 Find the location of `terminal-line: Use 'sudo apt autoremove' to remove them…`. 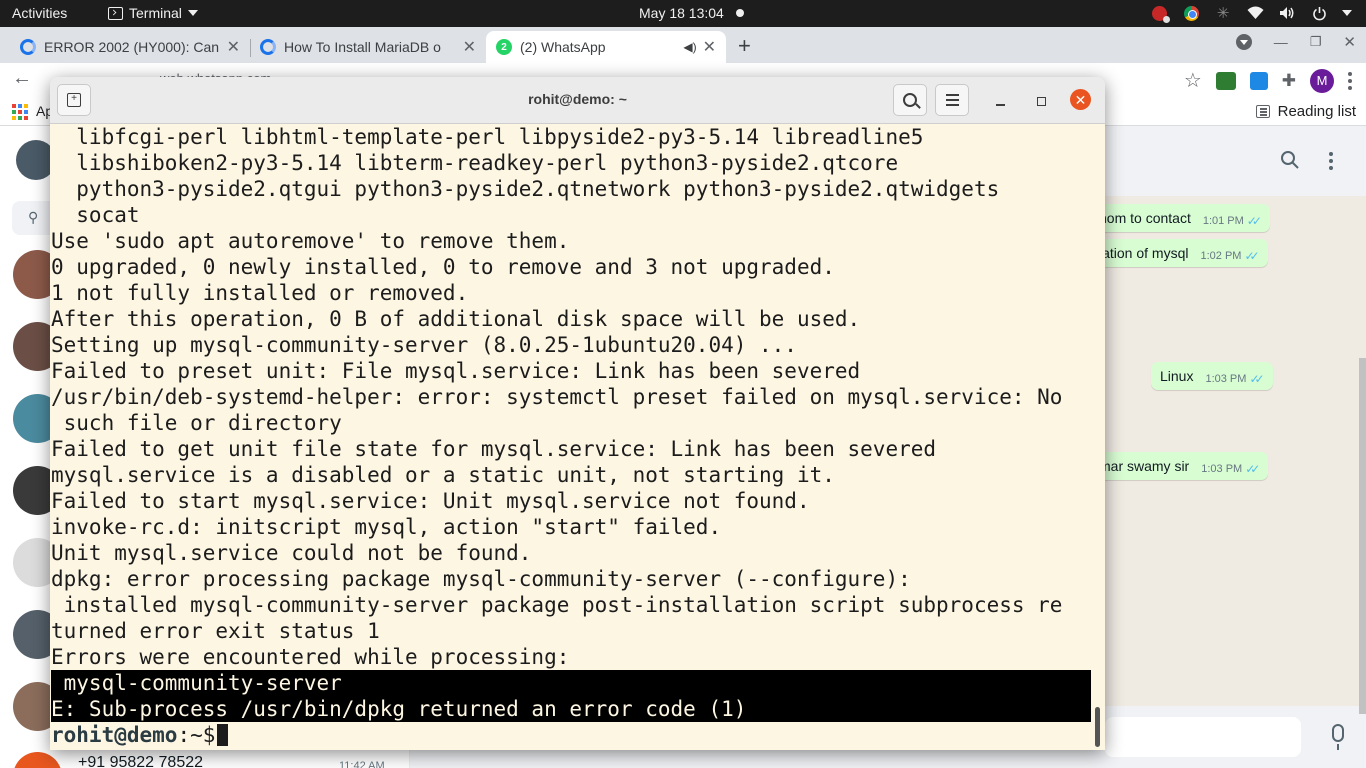

terminal-line: Use 'sudo apt autoremove' to remove them… is located at coordinates (310, 241).